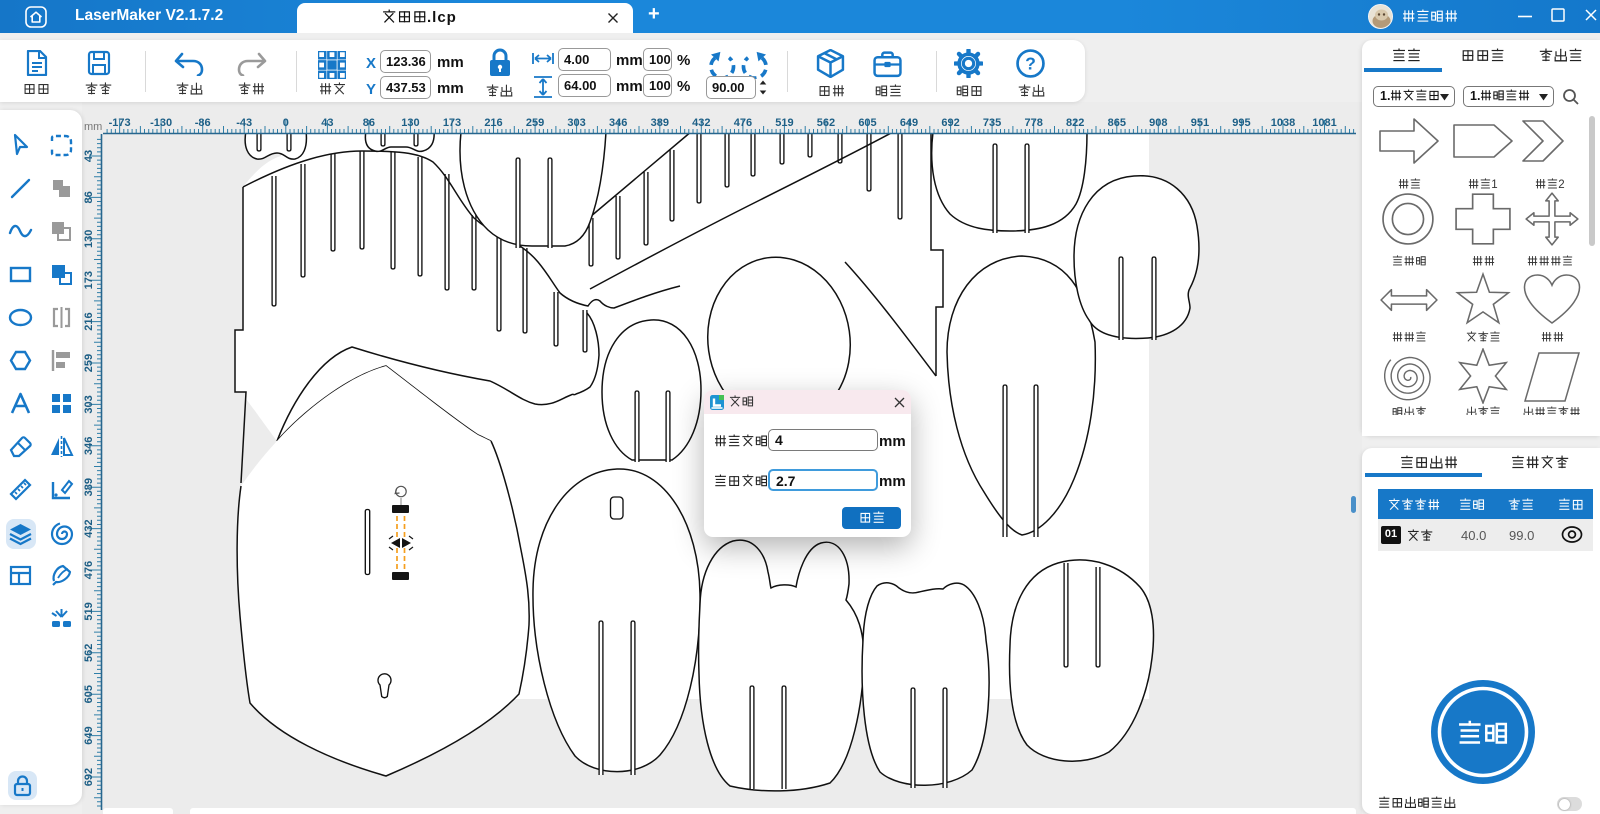  Describe the element at coordinates (203, 123) in the screenshot. I see `svg-text: -86` at that location.